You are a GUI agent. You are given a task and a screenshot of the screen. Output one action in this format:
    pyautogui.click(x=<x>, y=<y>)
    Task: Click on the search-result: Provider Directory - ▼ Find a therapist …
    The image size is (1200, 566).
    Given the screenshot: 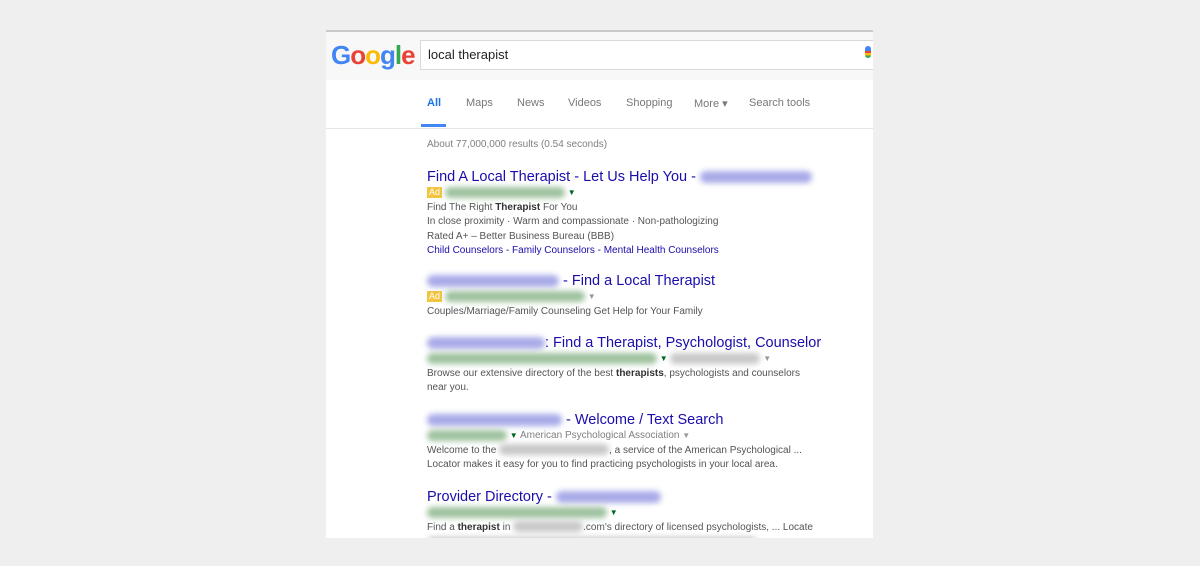 What is the action you would take?
    pyautogui.click(x=637, y=513)
    